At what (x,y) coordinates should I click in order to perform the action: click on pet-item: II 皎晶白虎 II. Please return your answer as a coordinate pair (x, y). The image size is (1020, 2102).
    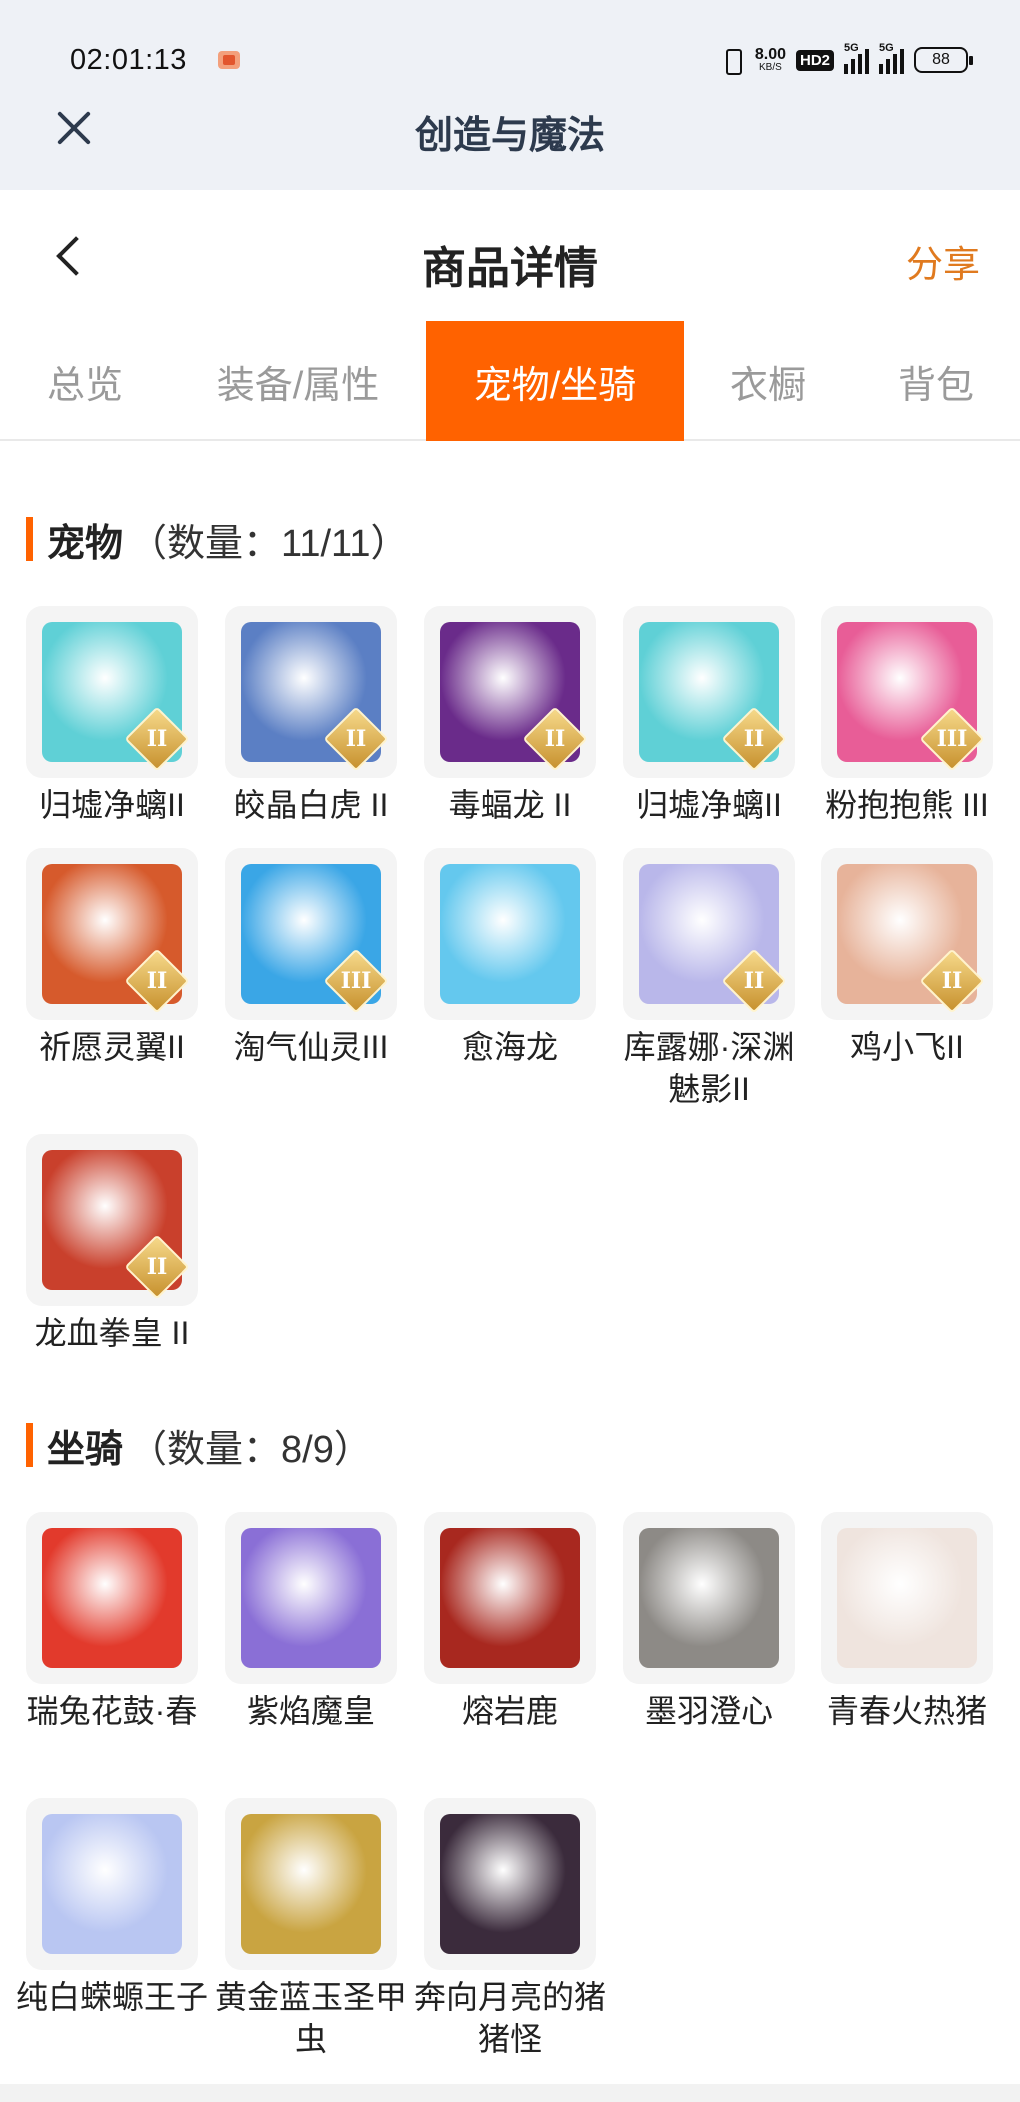
    Looking at the image, I should click on (311, 716).